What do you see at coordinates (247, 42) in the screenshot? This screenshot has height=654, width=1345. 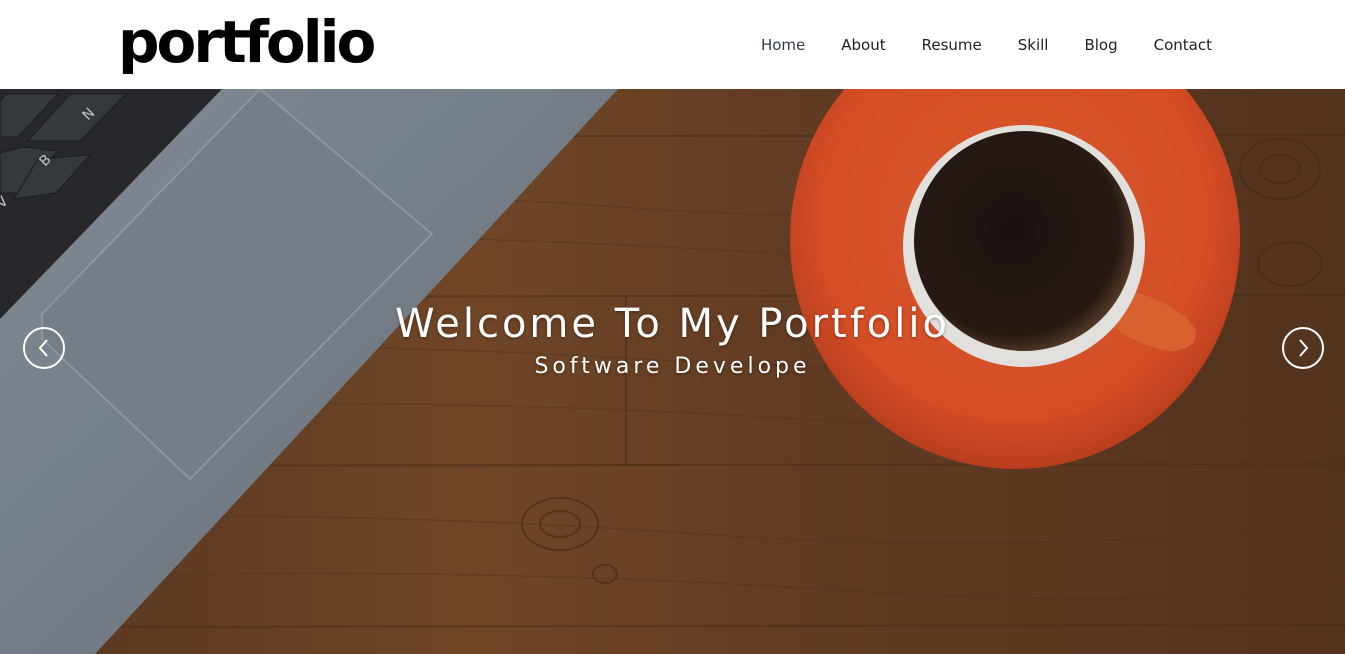 I see `site-logo: portfolio` at bounding box center [247, 42].